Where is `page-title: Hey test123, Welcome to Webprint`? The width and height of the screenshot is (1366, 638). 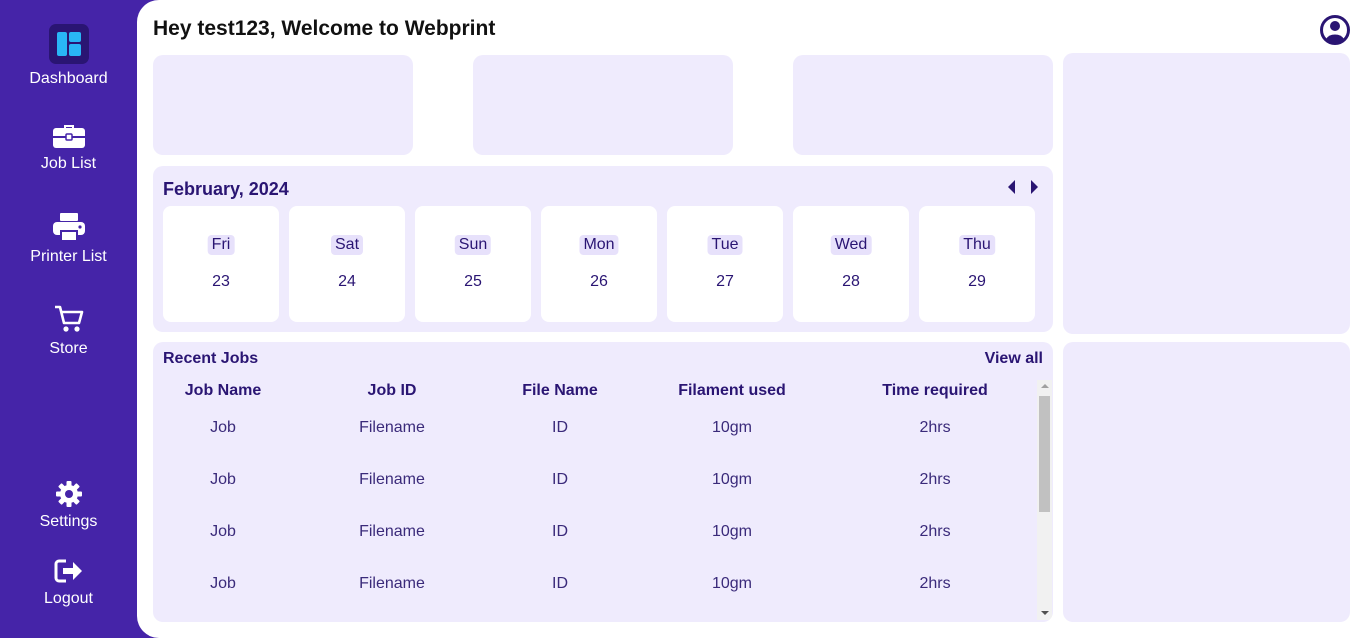
page-title: Hey test123, Welcome to Webprint is located at coordinates (324, 28).